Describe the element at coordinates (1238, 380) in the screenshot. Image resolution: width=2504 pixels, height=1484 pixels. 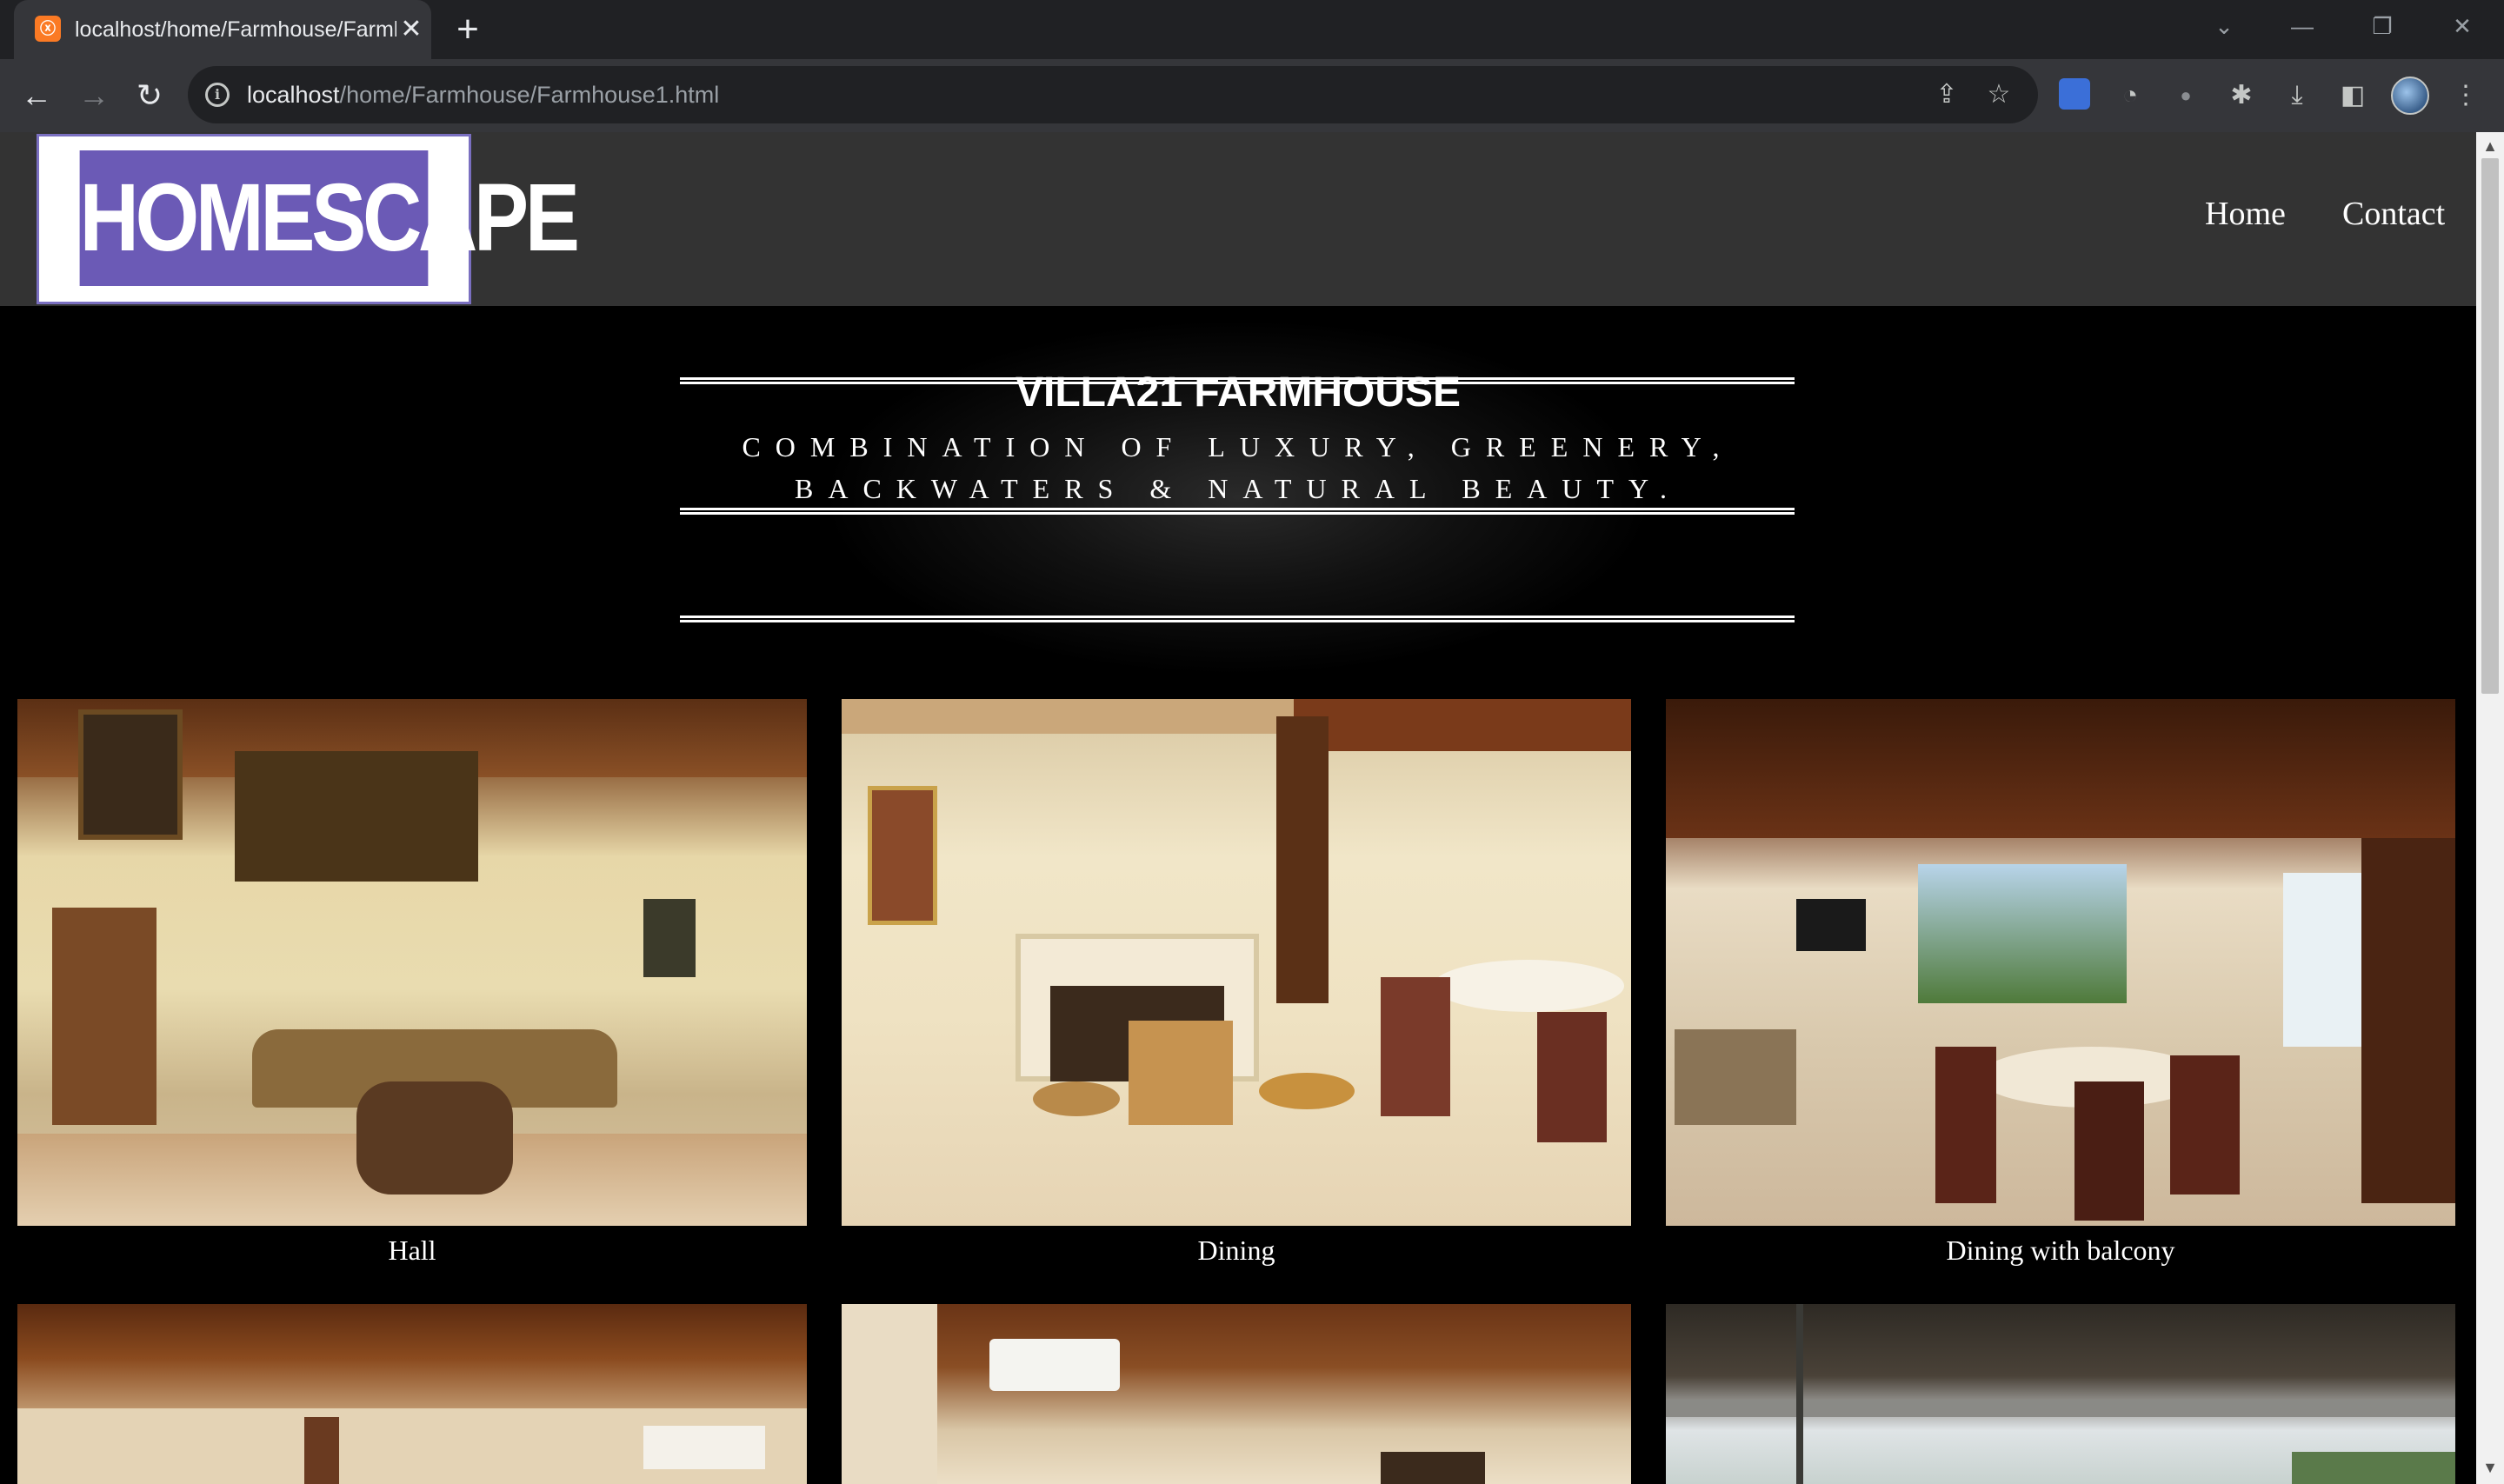
I see `hero-top-double-rule-line` at that location.